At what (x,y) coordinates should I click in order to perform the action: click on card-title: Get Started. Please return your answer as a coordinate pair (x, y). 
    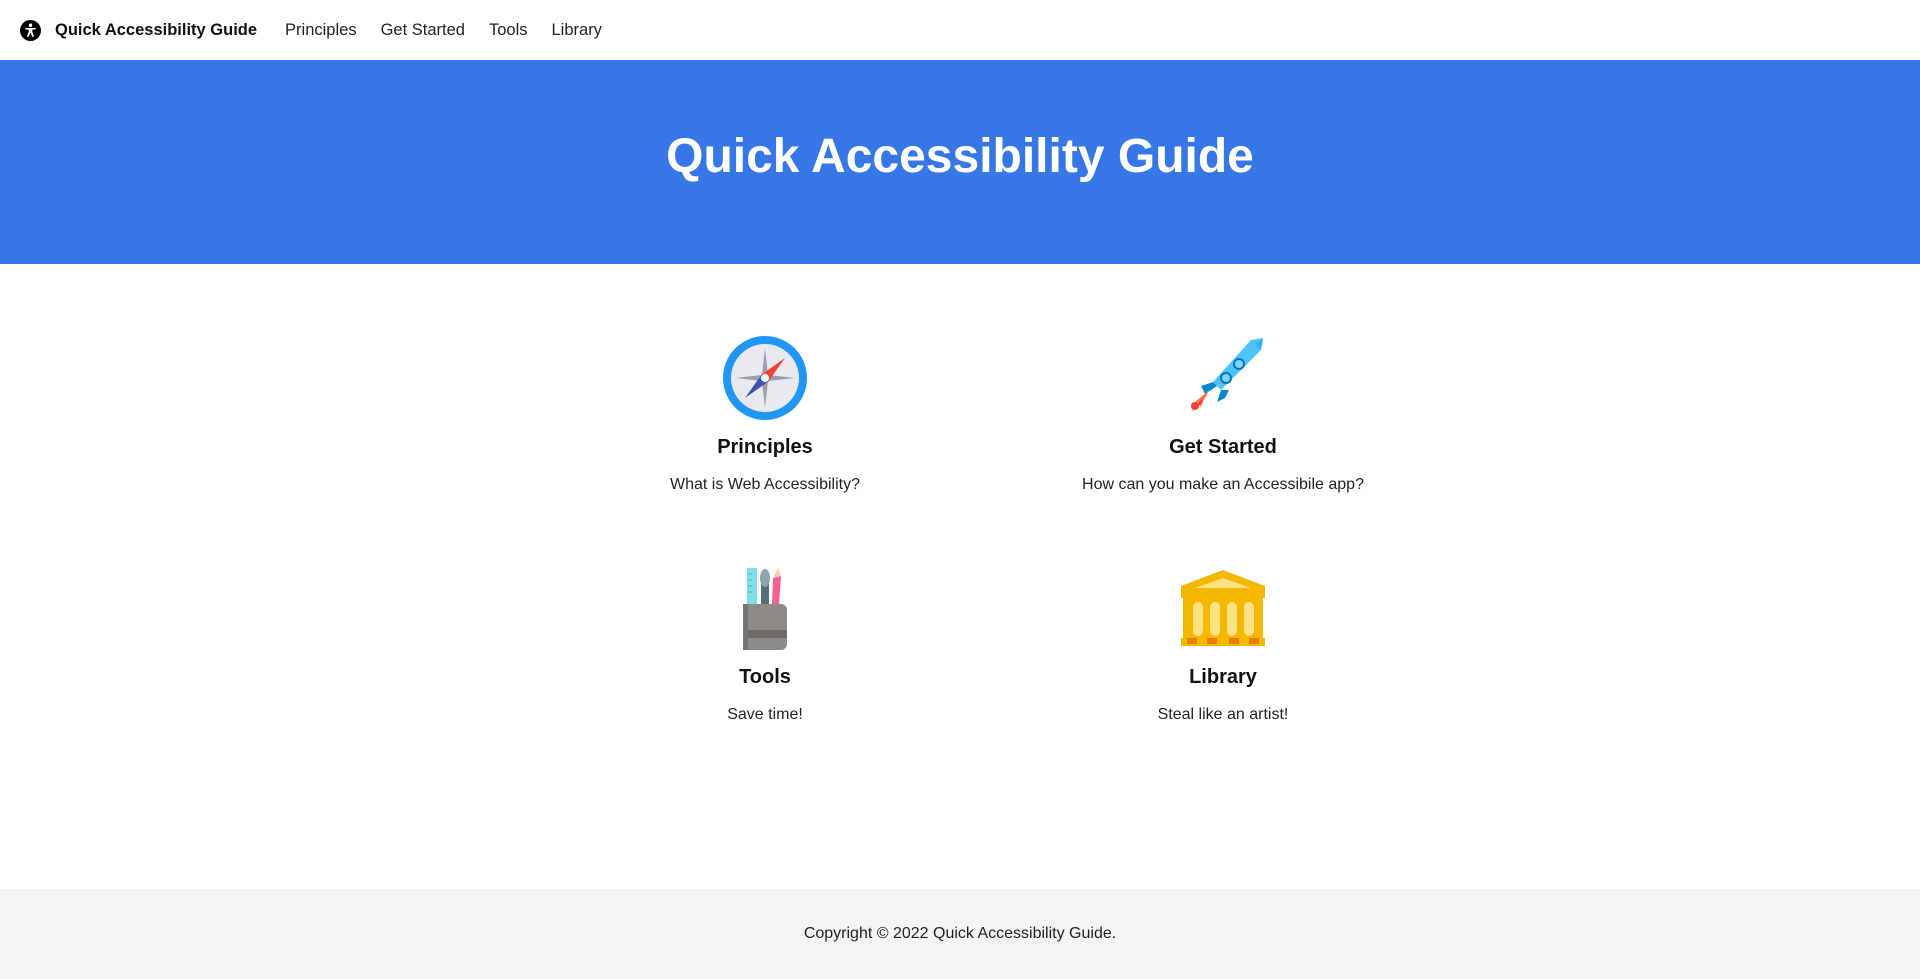
    Looking at the image, I should click on (1223, 447).